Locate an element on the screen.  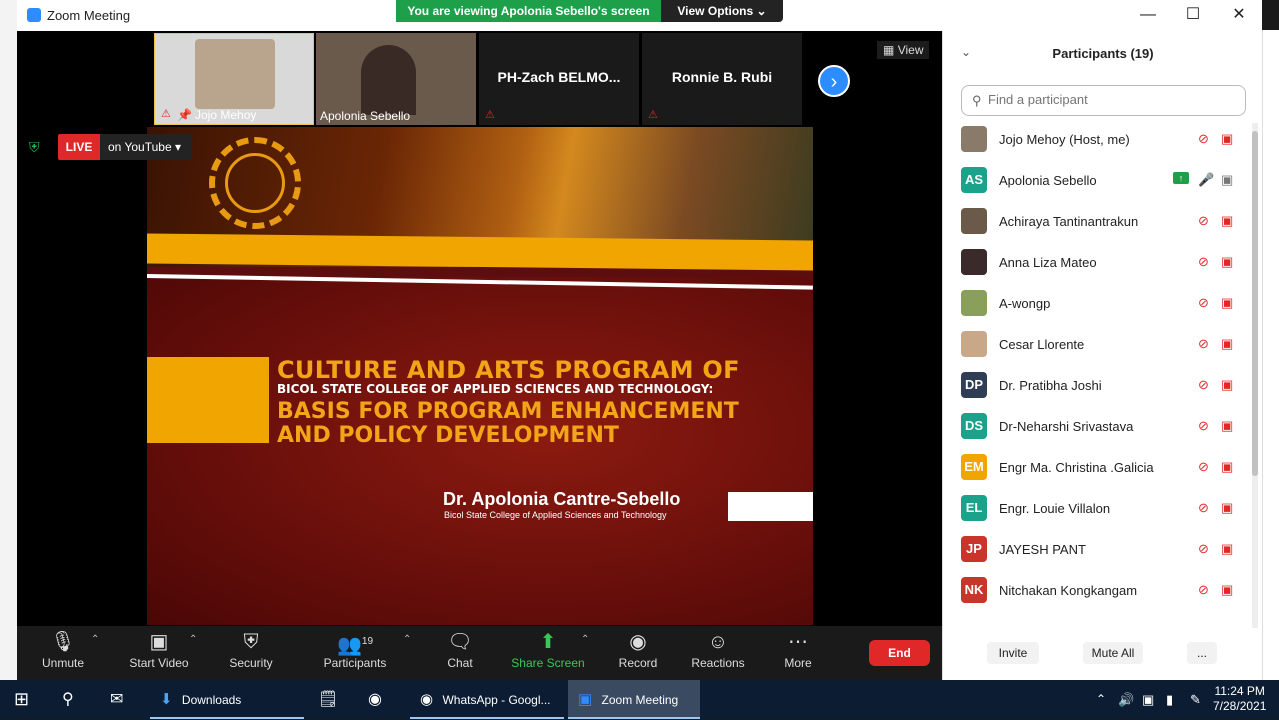
start-video-button: ▣ Start Video is located at coordinates (159, 653).